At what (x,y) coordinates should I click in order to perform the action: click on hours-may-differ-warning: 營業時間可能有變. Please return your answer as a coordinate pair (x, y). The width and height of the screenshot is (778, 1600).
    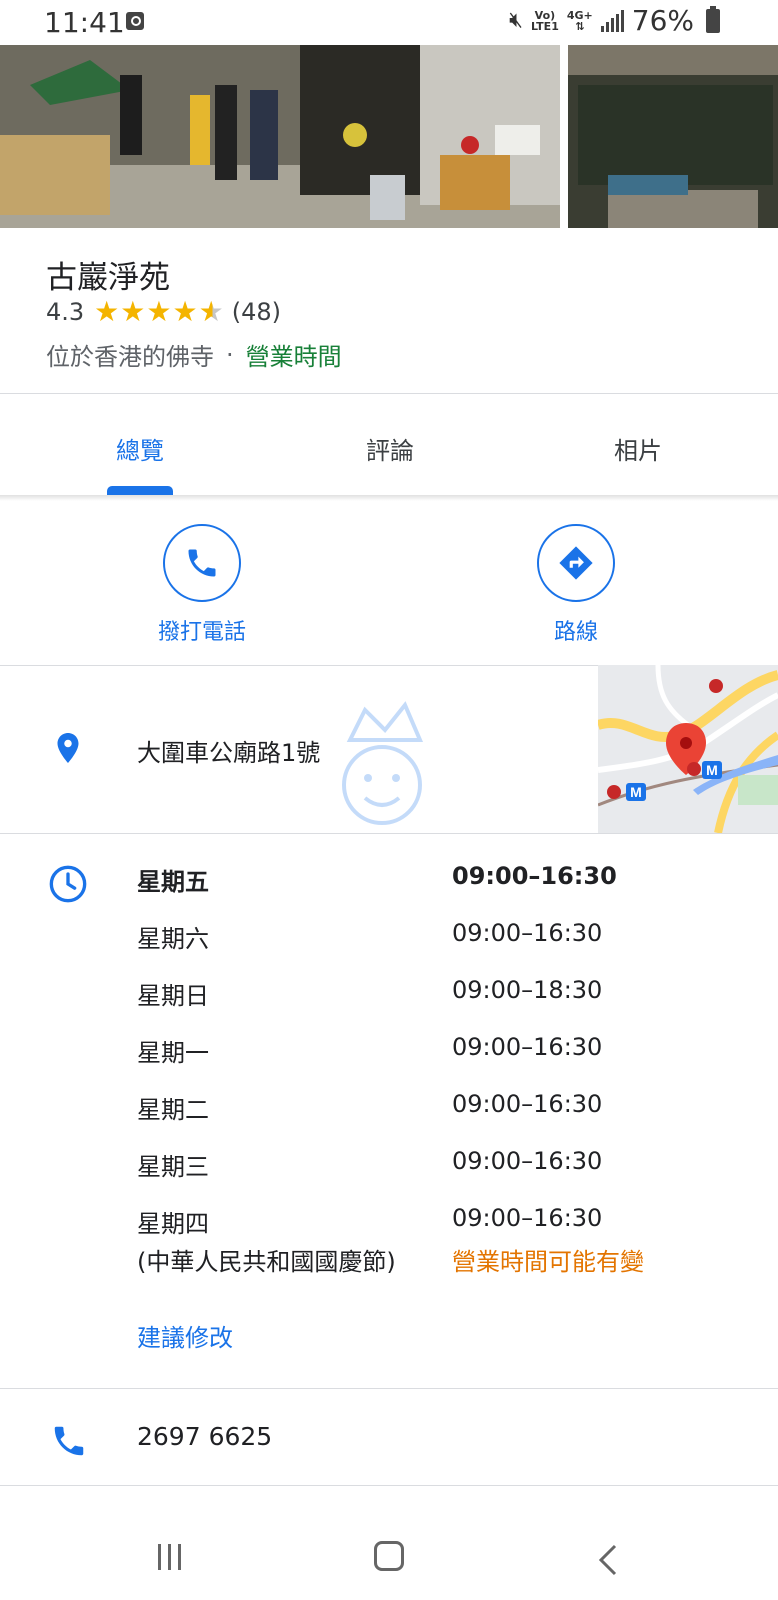
    Looking at the image, I should click on (548, 1262).